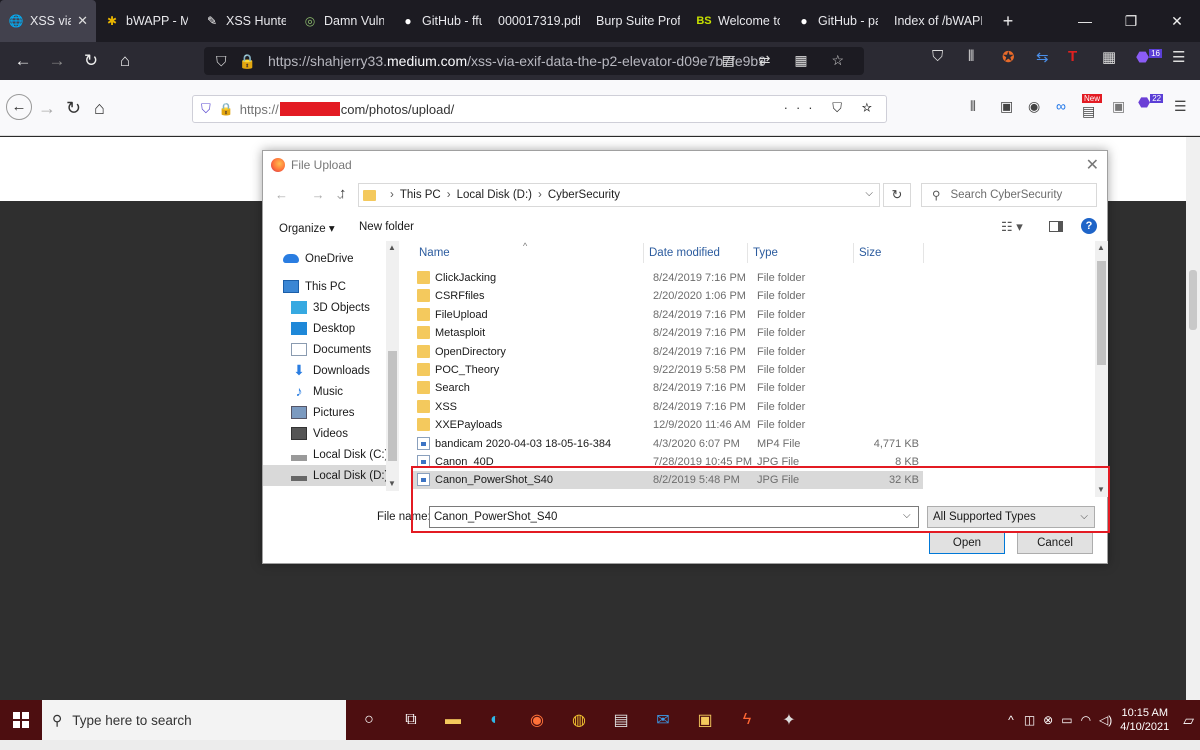 The height and width of the screenshot is (750, 1200). I want to click on tab-1: ✱ bWAPP - M, so click(146, 21).